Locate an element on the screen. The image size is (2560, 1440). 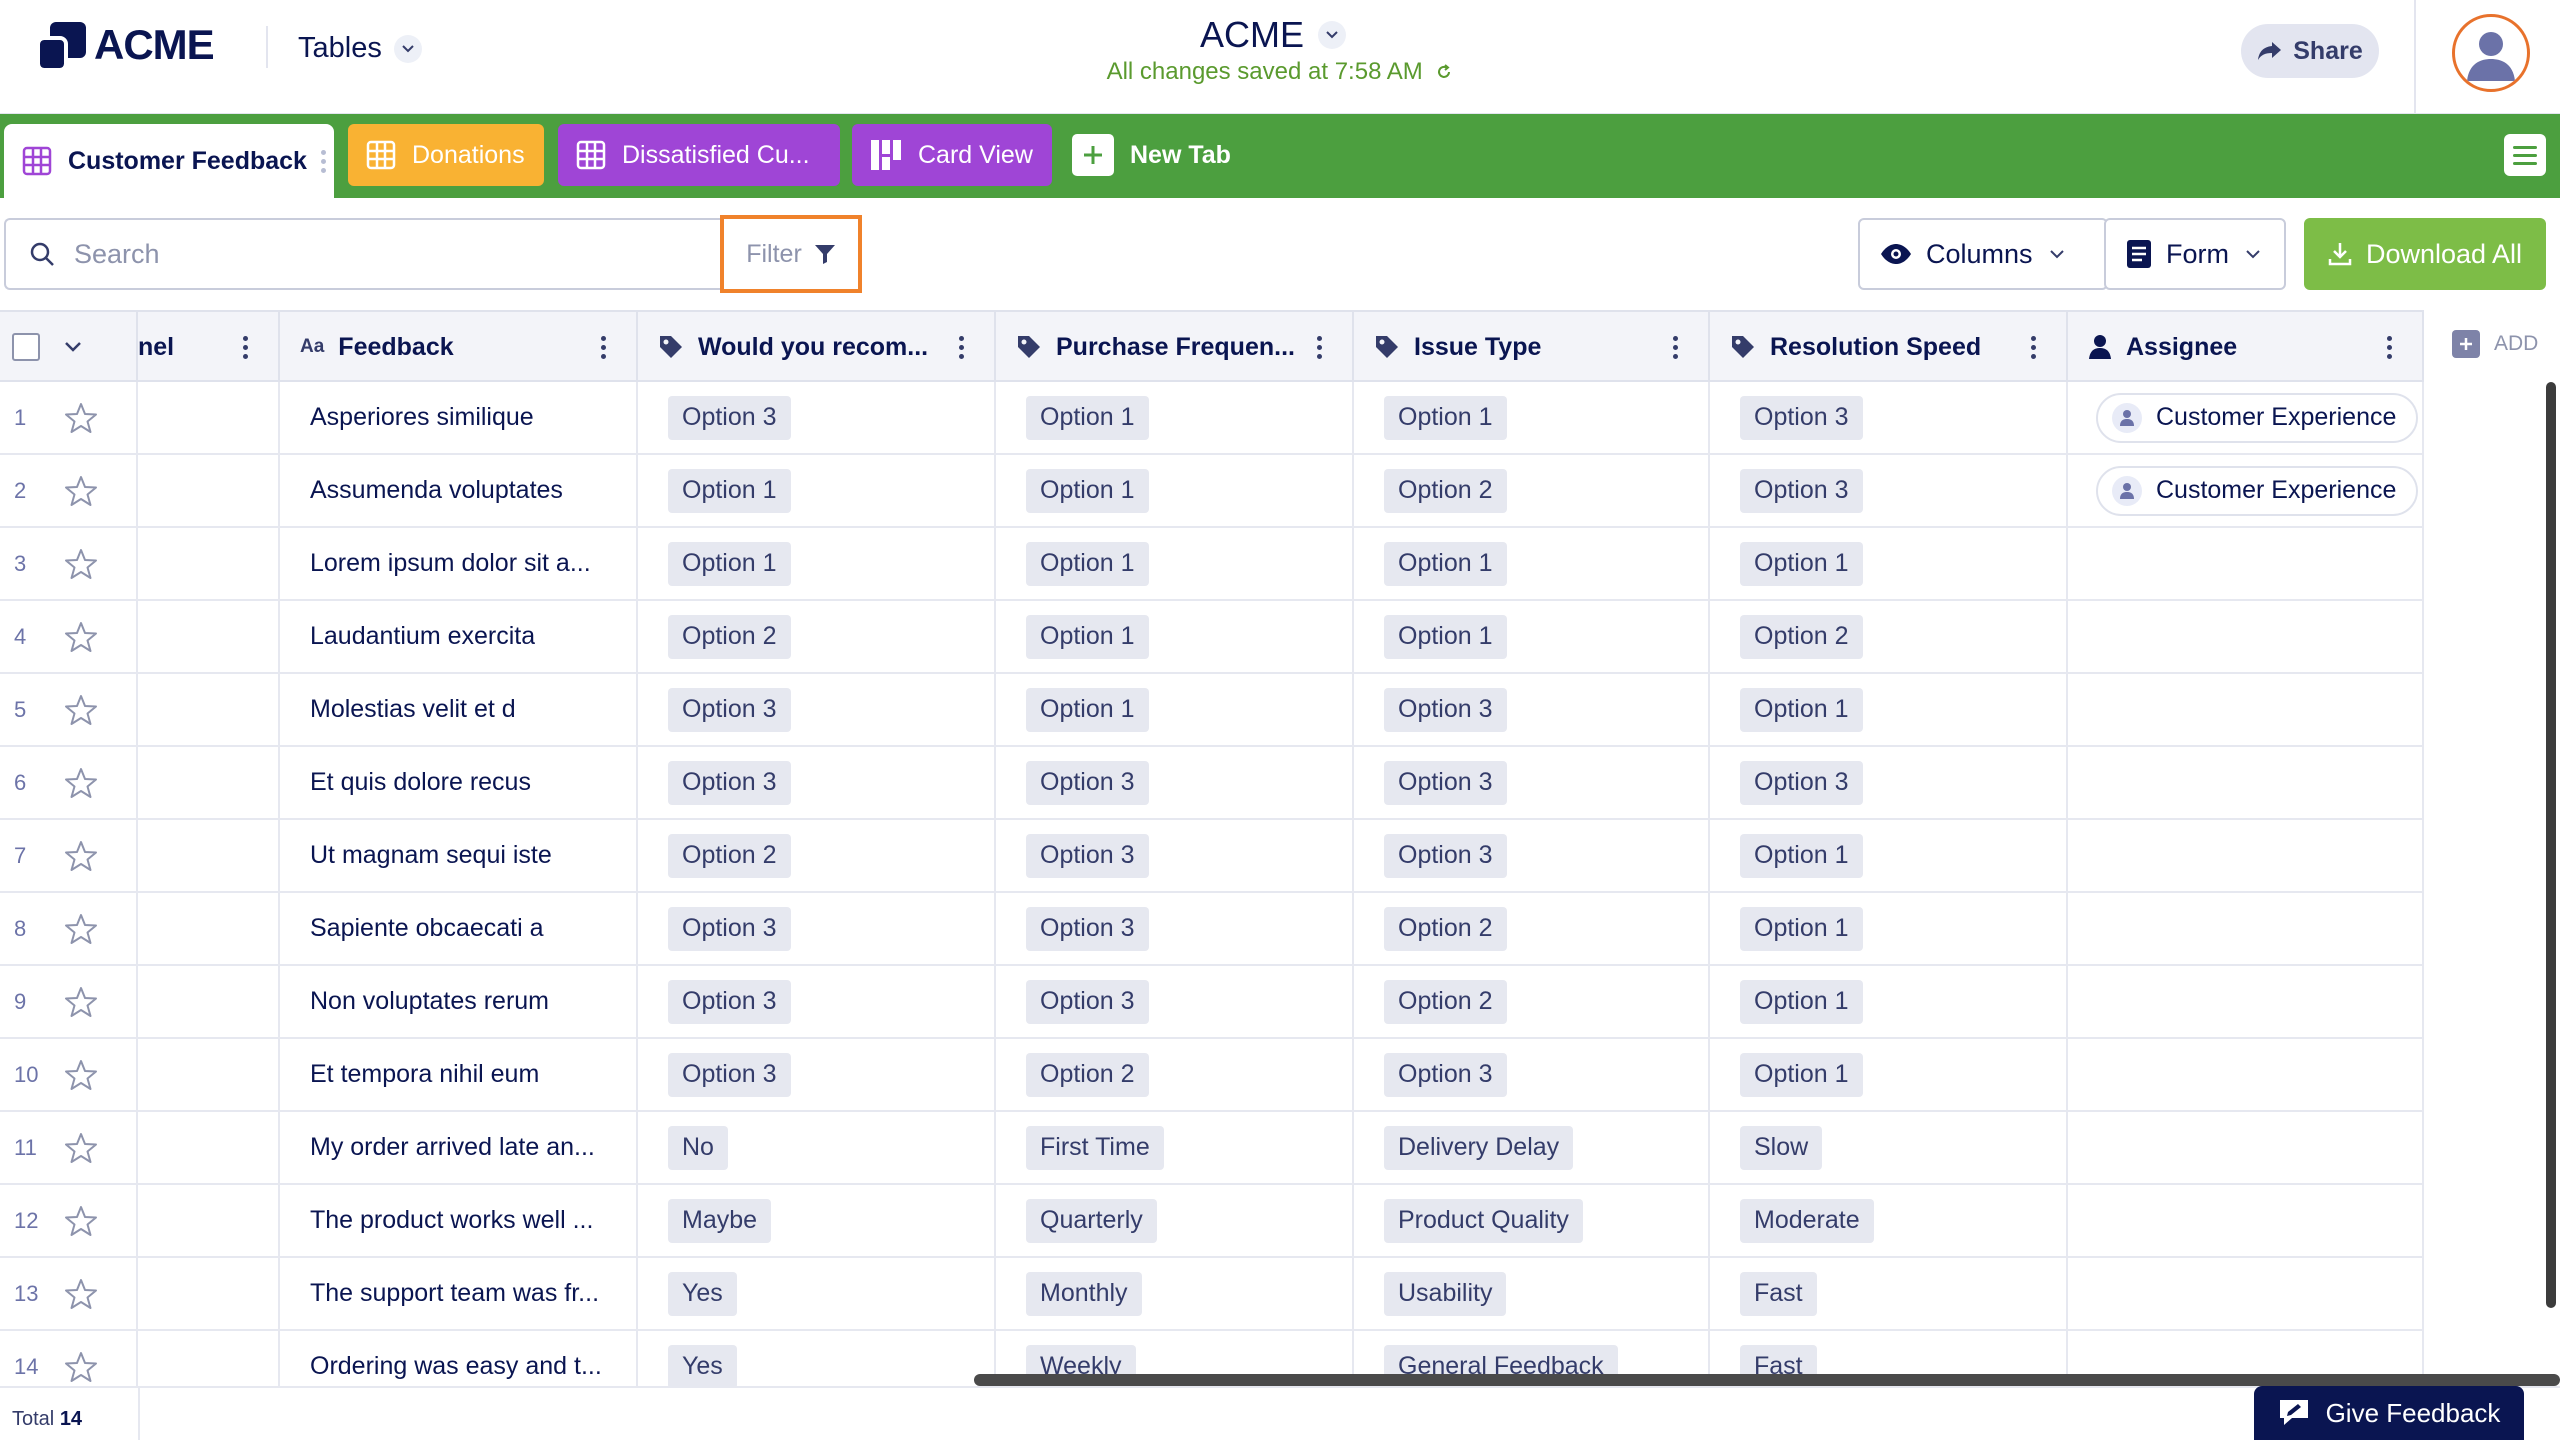
column-header-feedback: Aa Feedback is located at coordinates (459, 347).